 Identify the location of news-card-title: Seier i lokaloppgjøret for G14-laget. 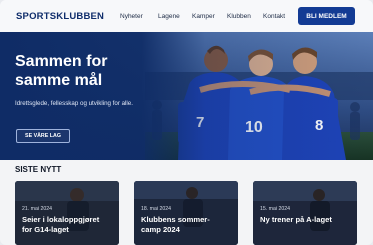
(61, 224).